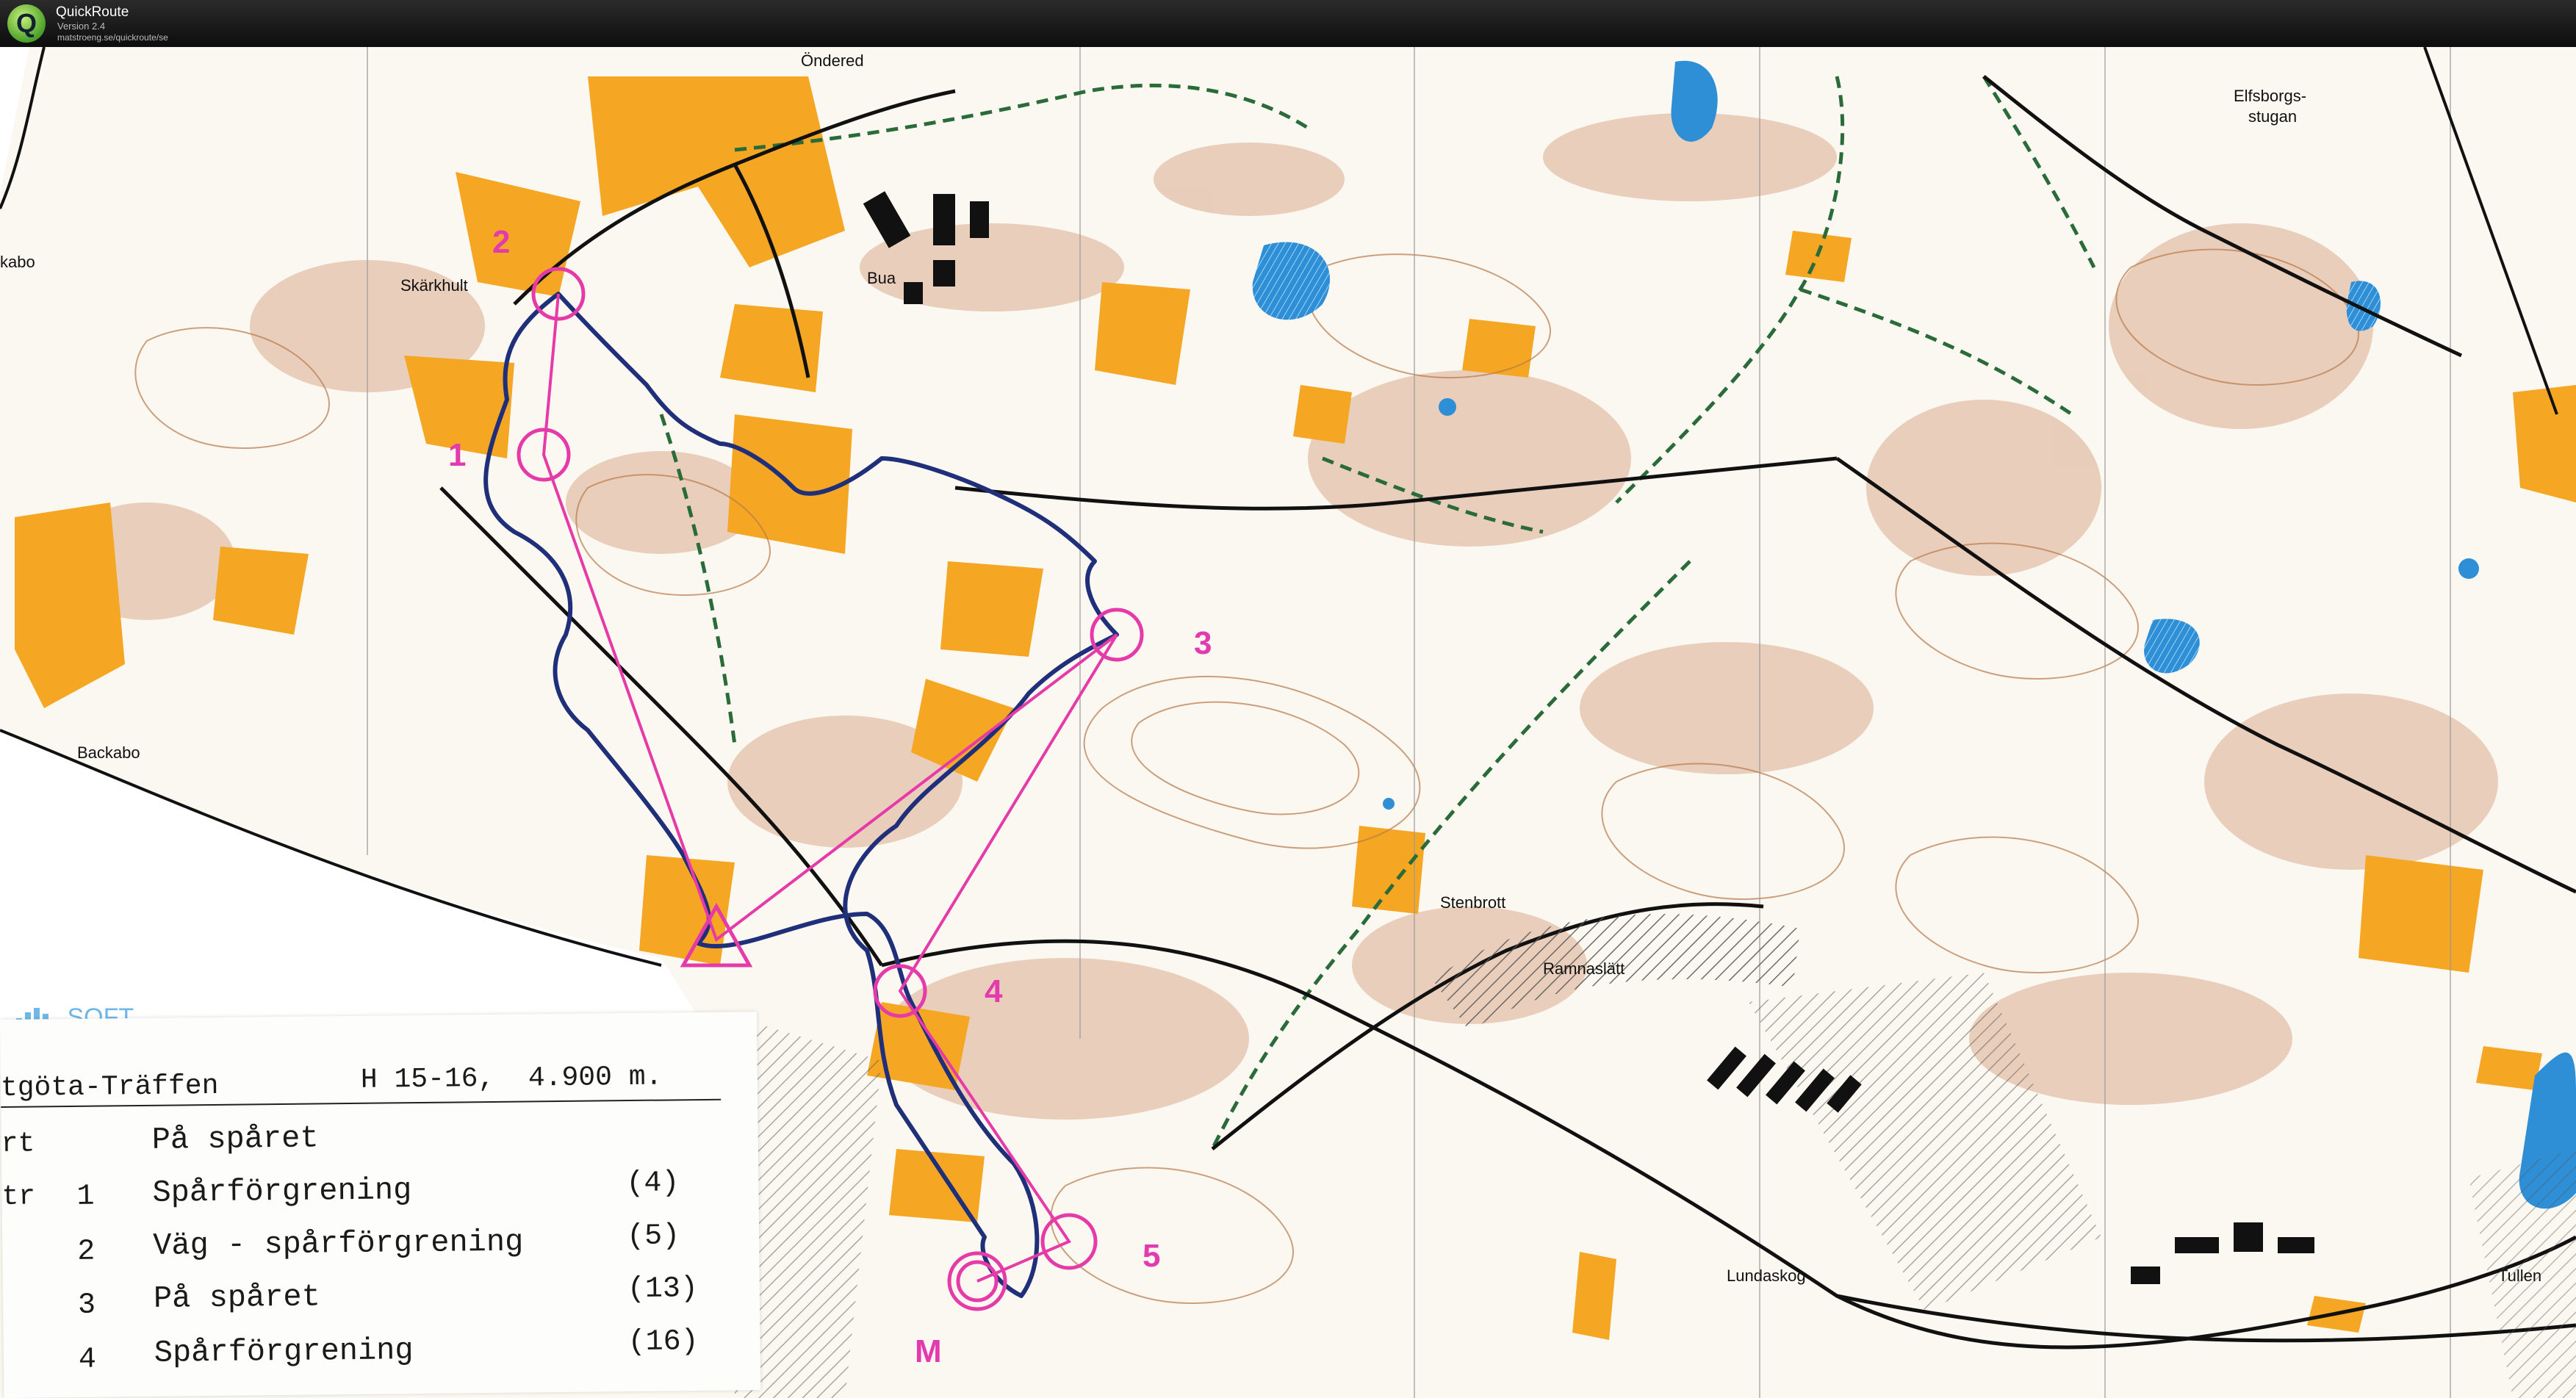  What do you see at coordinates (112, 37) in the screenshot?
I see `app-url: matstroeng.se/quickroute/se` at bounding box center [112, 37].